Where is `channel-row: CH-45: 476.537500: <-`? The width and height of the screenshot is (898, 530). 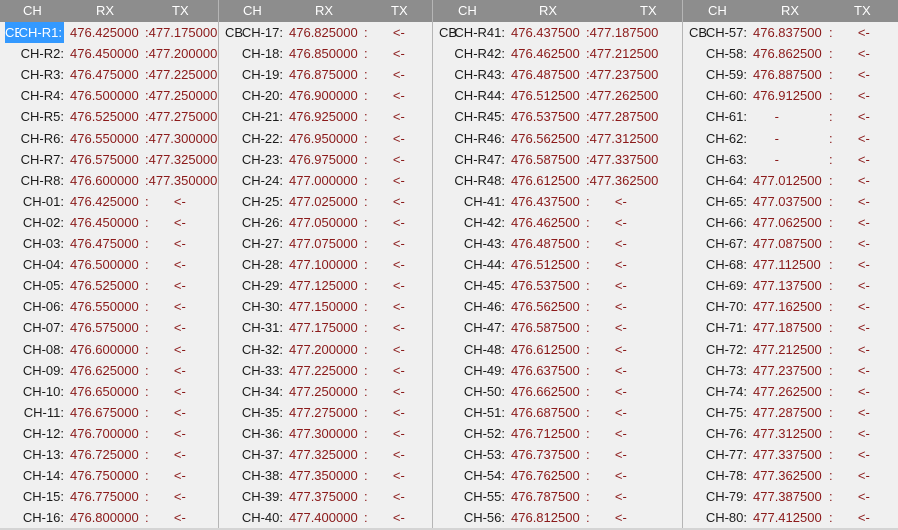
channel-row: CH-45: 476.537500: <- is located at coordinates (558, 285).